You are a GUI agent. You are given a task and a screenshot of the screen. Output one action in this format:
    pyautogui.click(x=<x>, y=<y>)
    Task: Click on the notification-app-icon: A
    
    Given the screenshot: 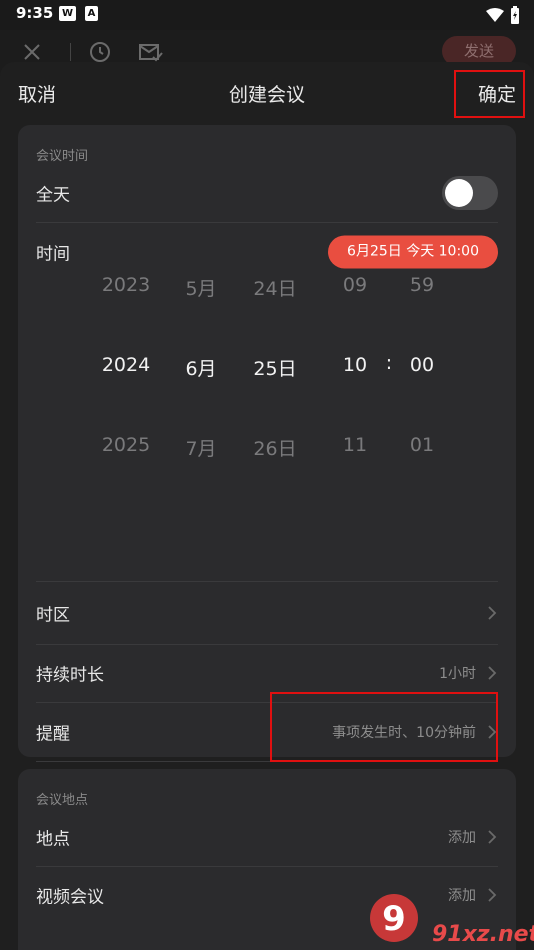 What is the action you would take?
    pyautogui.click(x=91, y=13)
    